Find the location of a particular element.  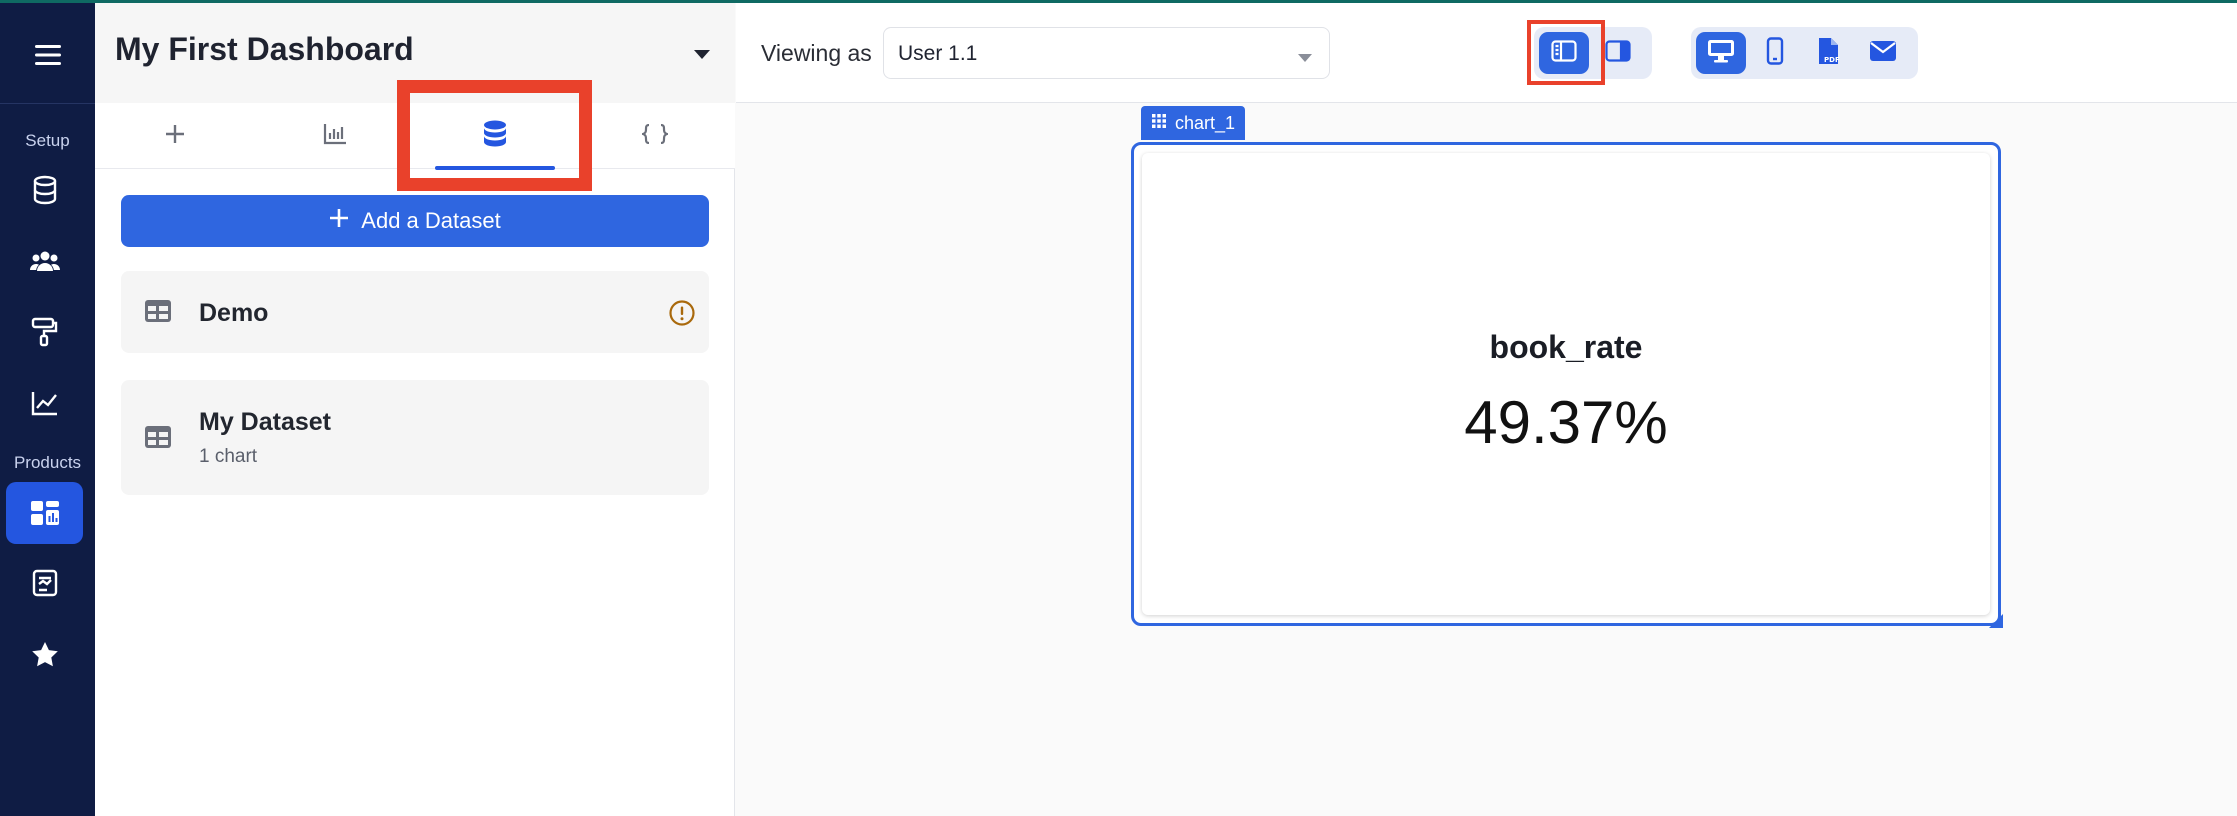

line-chart-icon is located at coordinates (45, 403).